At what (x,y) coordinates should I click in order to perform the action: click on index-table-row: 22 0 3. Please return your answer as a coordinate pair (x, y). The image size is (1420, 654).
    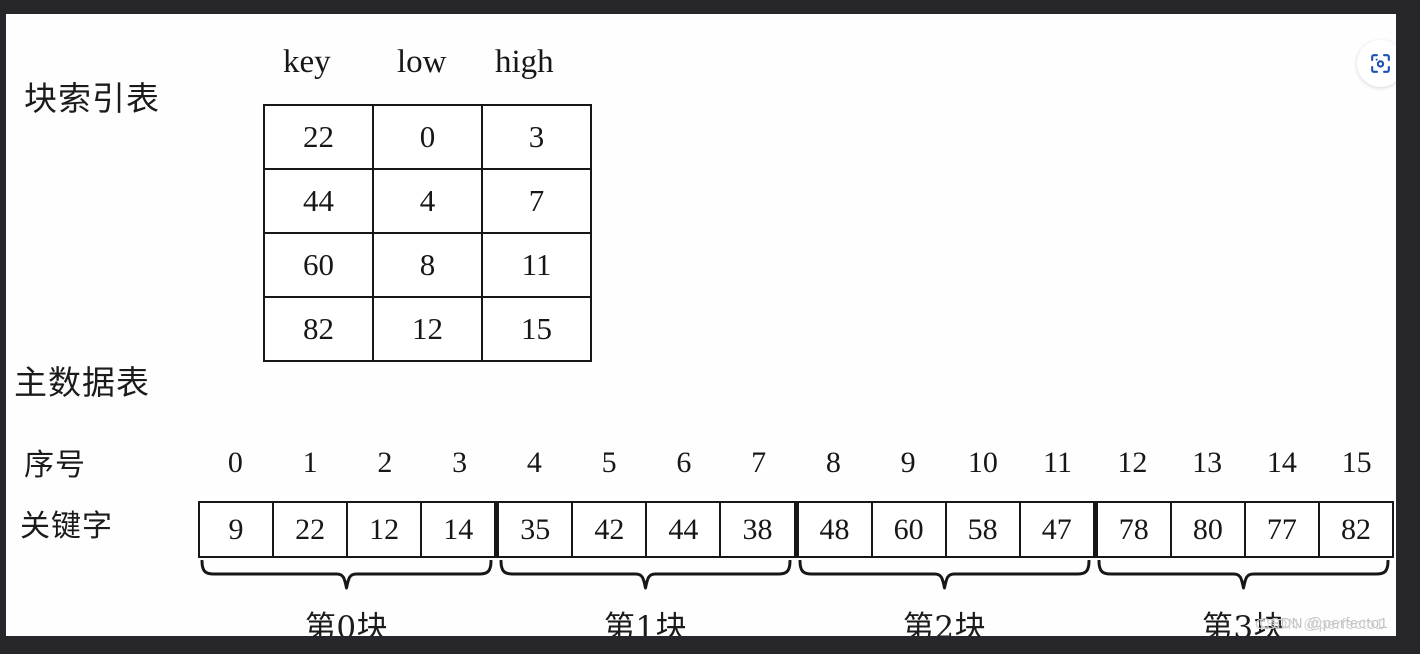
    Looking at the image, I should click on (427, 137).